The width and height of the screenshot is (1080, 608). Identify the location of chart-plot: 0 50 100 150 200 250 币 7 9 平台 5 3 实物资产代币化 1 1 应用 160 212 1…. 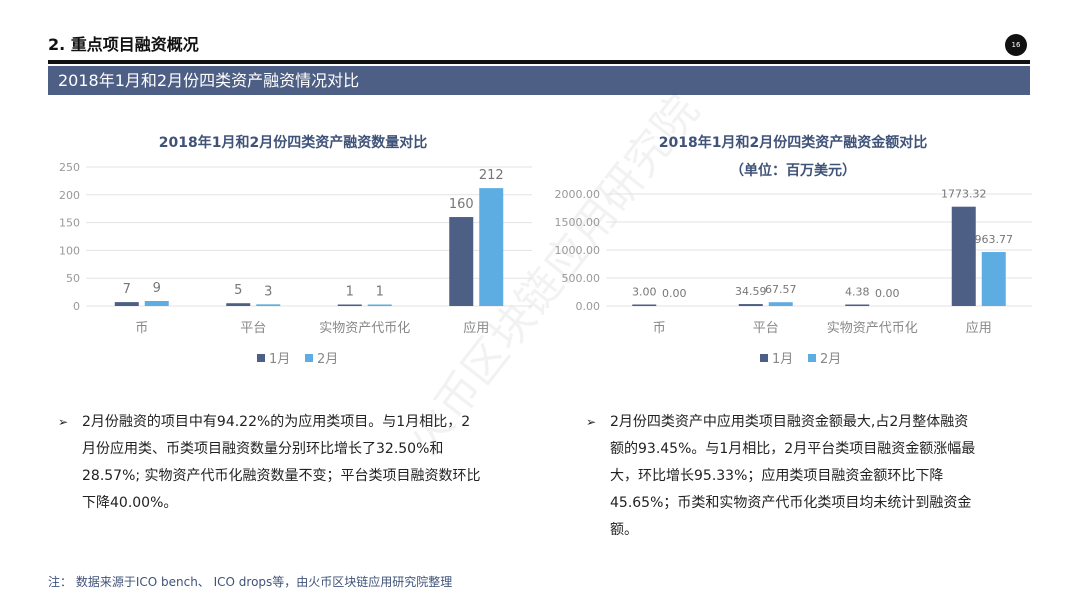
(295, 264).